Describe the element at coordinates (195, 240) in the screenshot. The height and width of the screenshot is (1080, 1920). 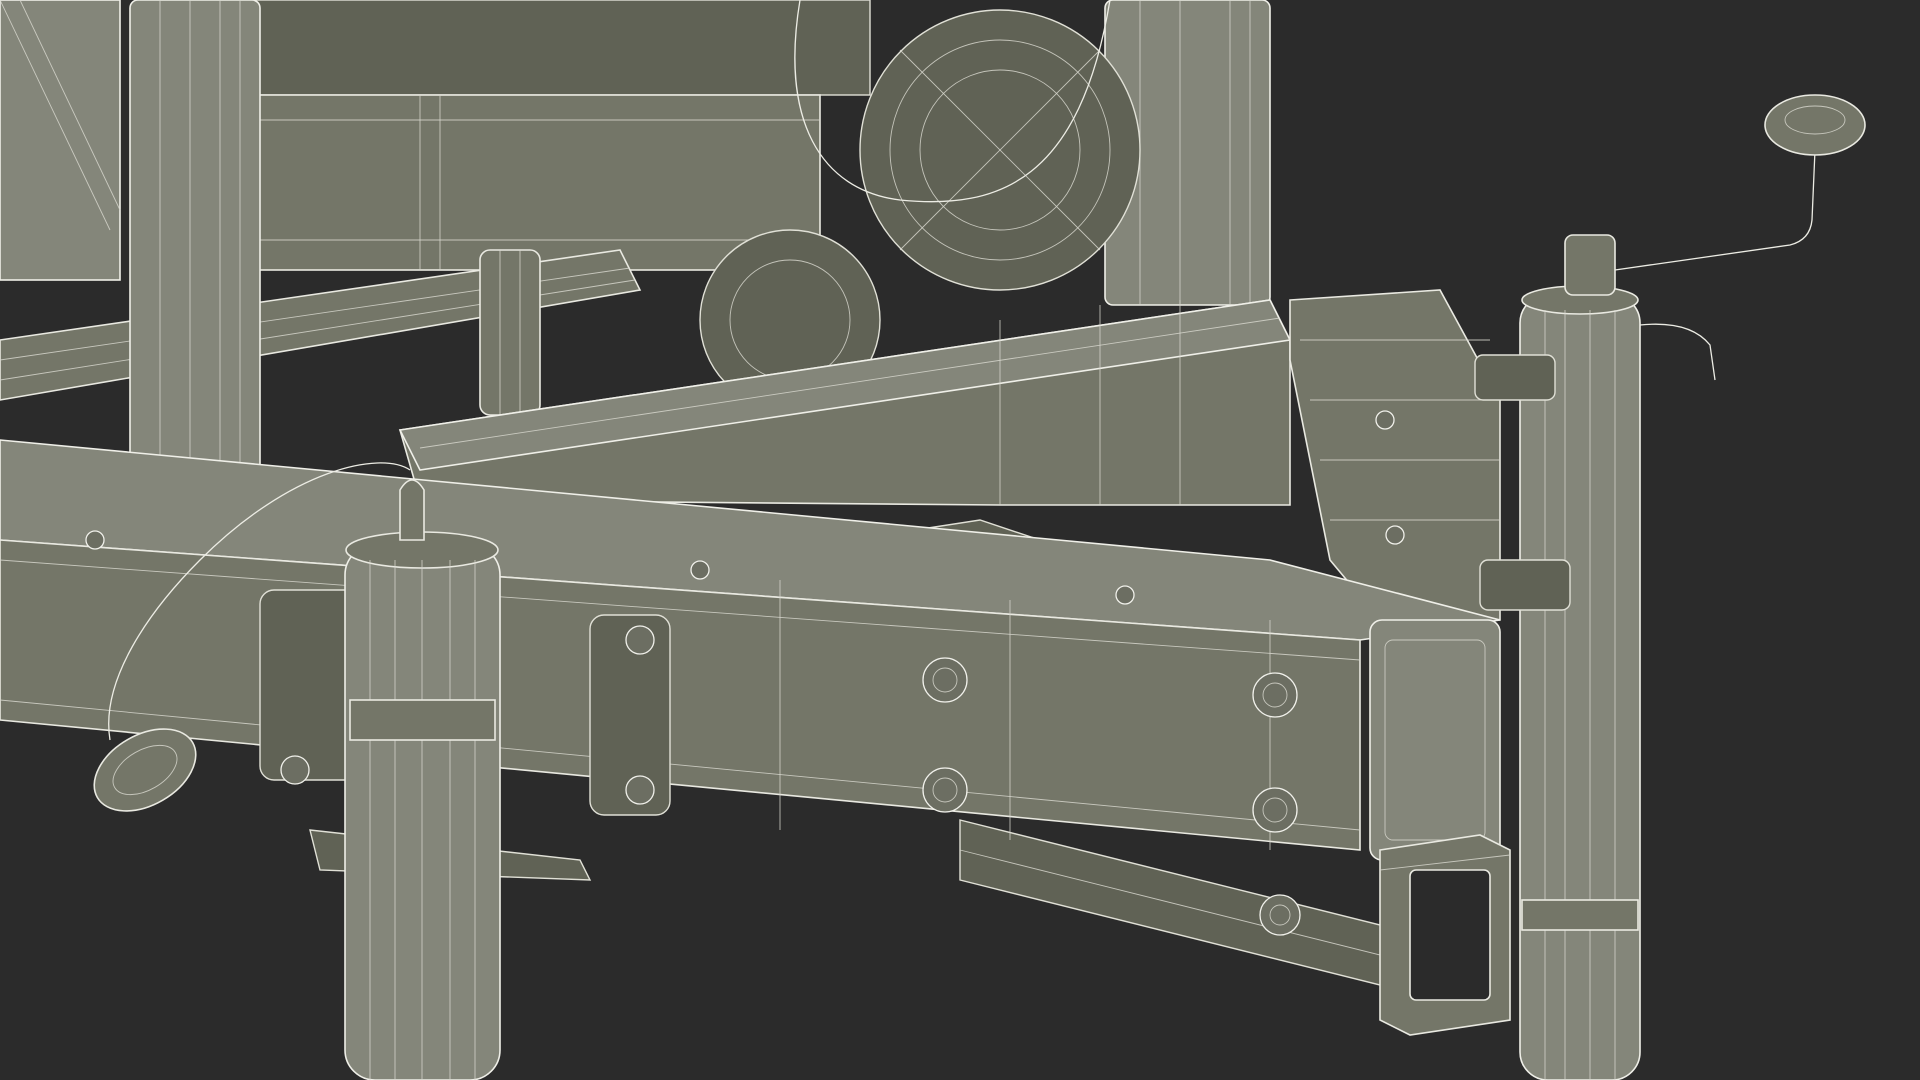
I see `frame-post-left` at that location.